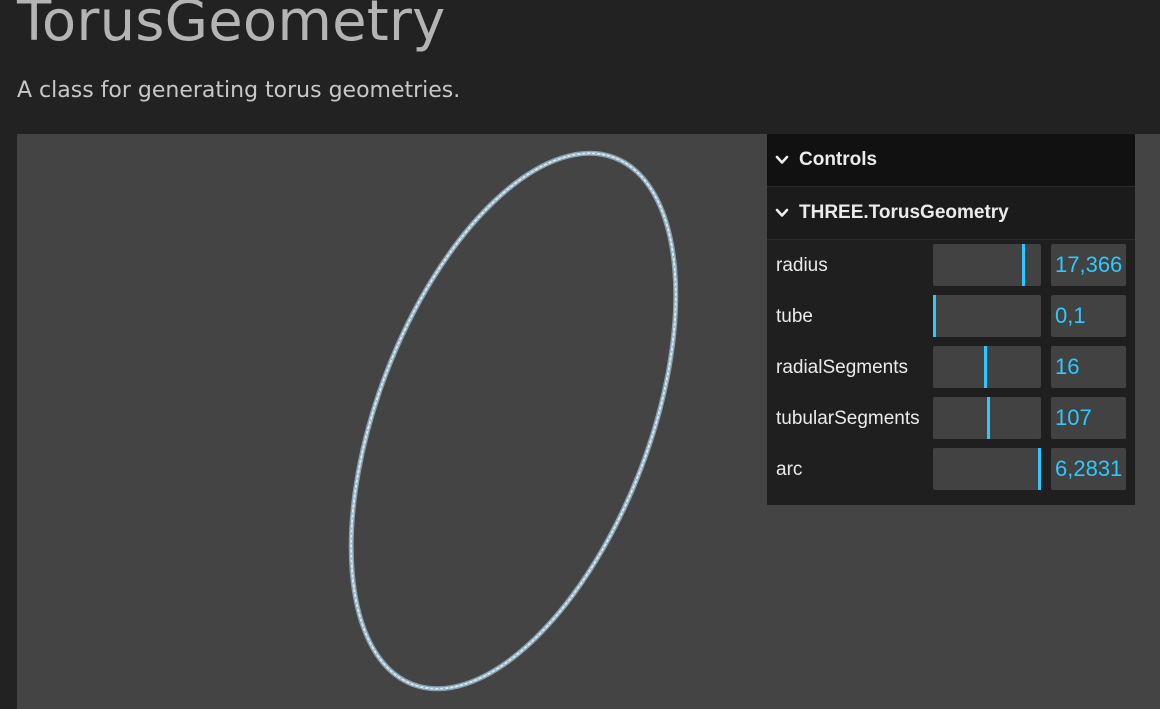 Image resolution: width=1160 pixels, height=709 pixels. I want to click on slider-arc, so click(987, 469).